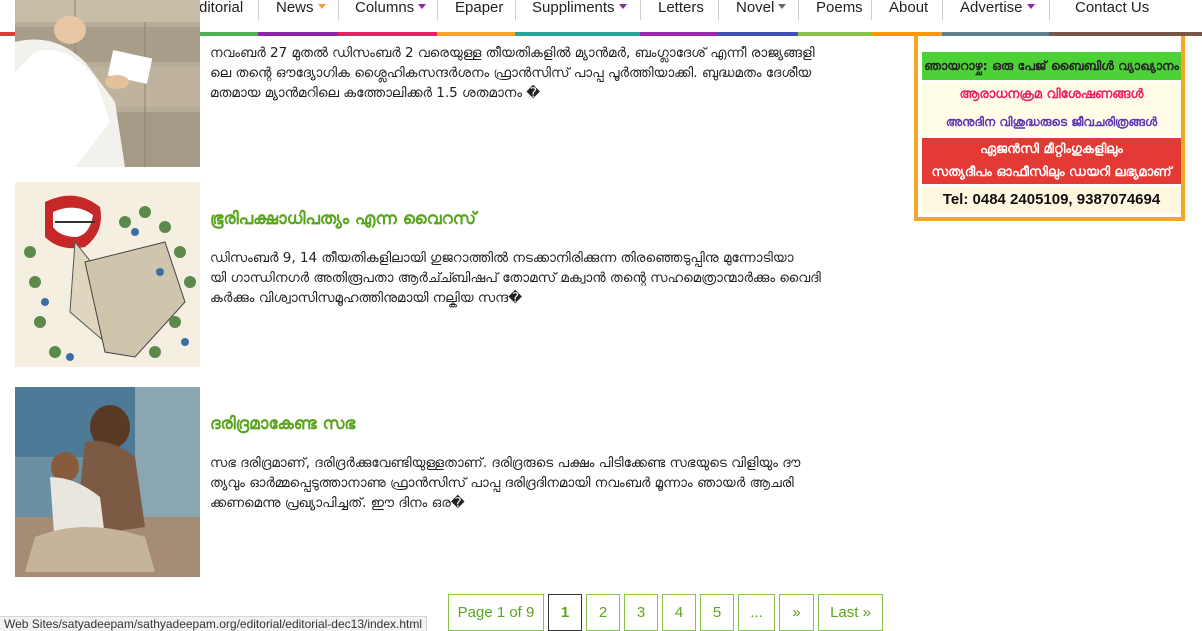  What do you see at coordinates (681, 18) in the screenshot?
I see `nav-item-letters: Letters` at bounding box center [681, 18].